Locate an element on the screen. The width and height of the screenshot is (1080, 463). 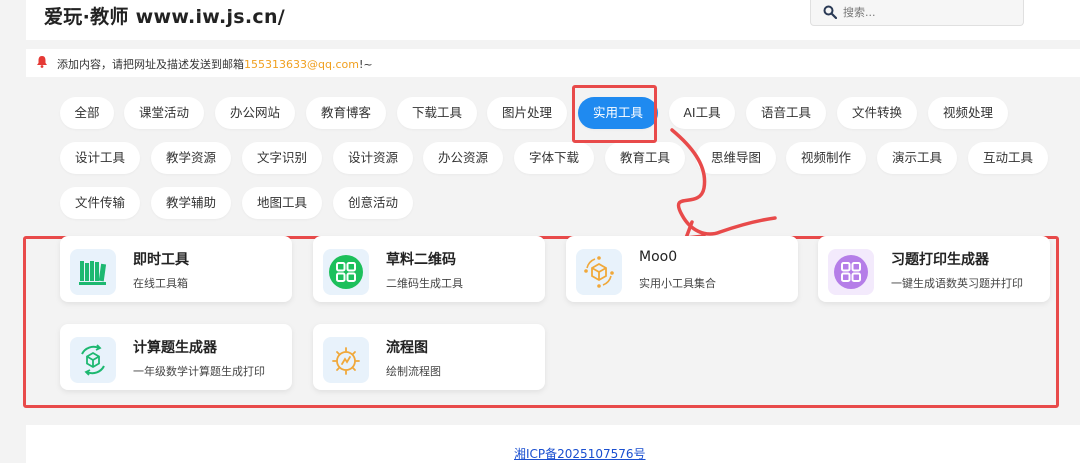
category-creative-activities: 创意活动 is located at coordinates (373, 203).